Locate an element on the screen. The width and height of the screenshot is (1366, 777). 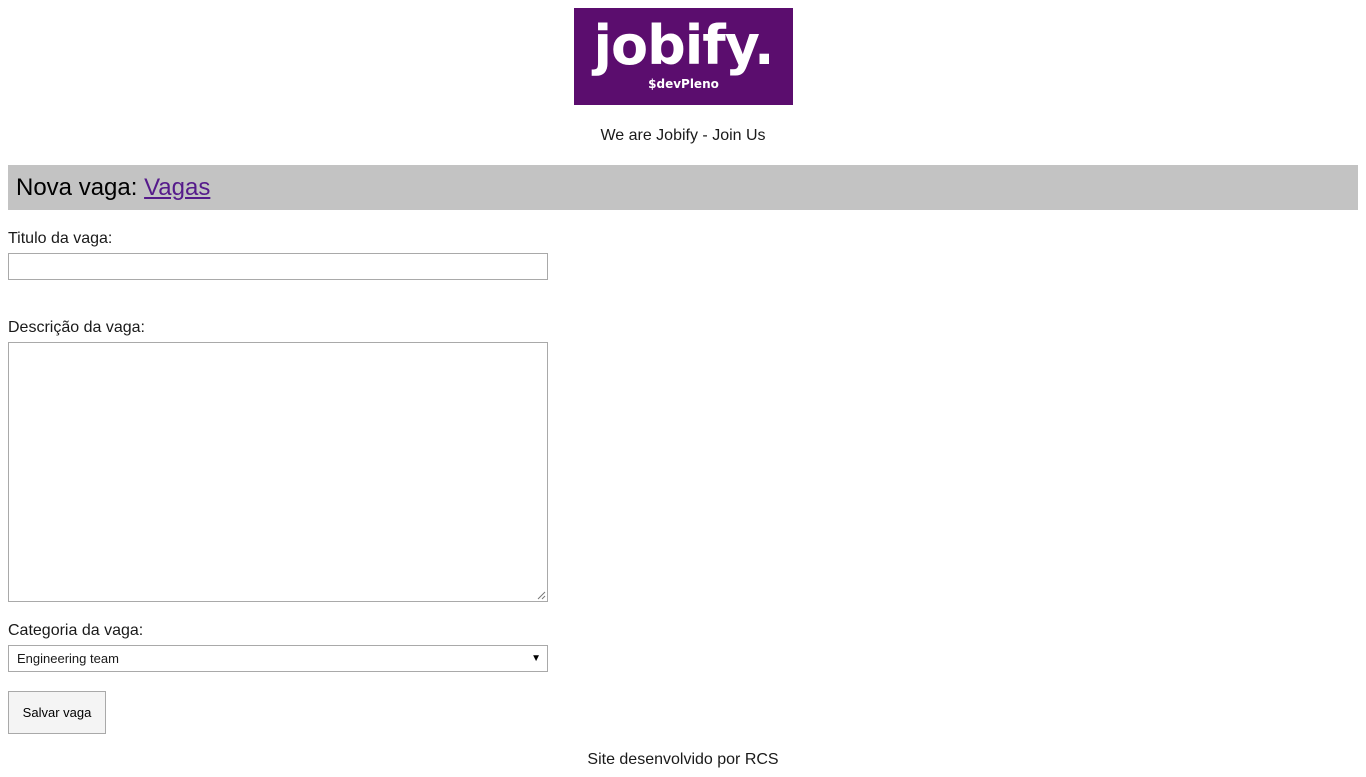
save-job-button: Salvar vaga is located at coordinates (57, 712).